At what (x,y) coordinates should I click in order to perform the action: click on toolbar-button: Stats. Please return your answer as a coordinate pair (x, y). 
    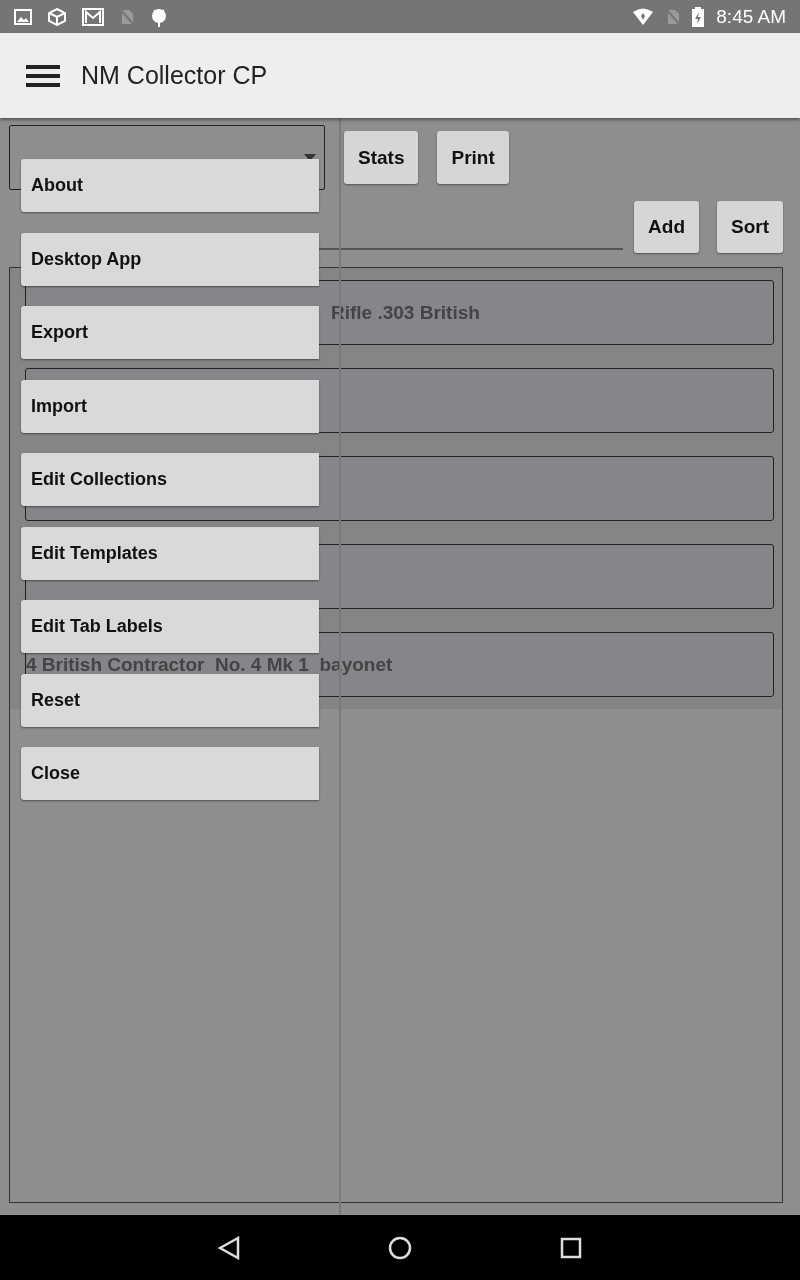
    Looking at the image, I should click on (381, 157).